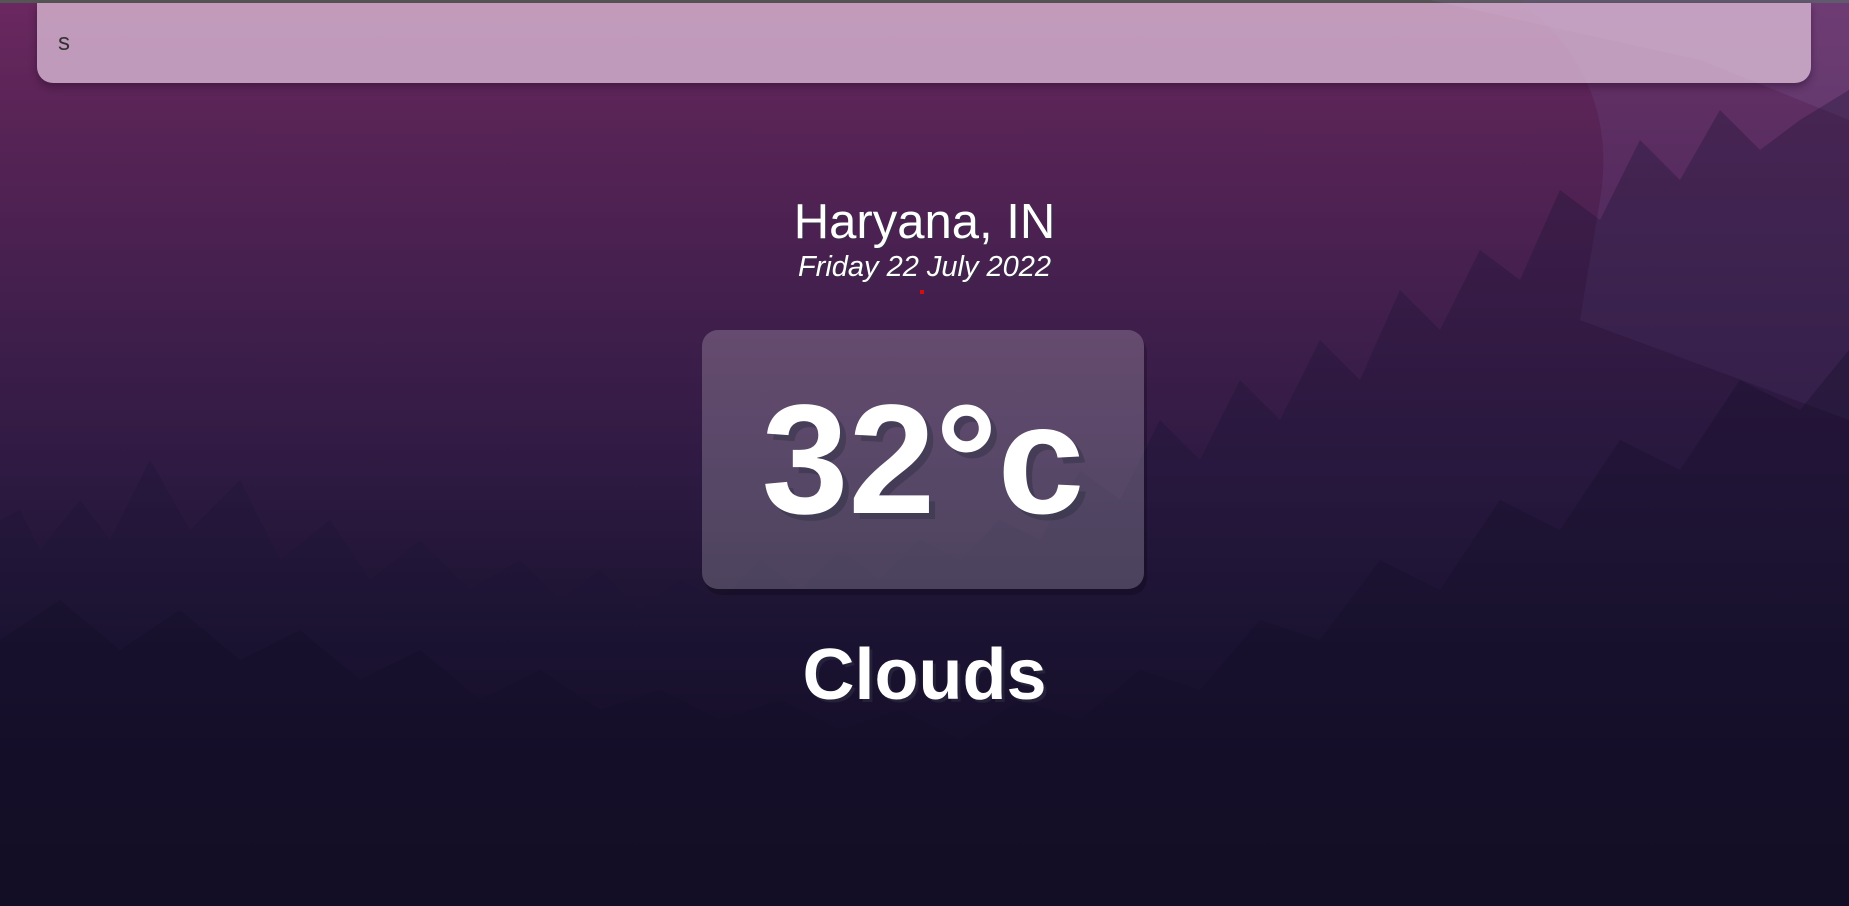 The image size is (1849, 906). Describe the element at coordinates (924, 222) in the screenshot. I see `location-name: Haryana, IN` at that location.